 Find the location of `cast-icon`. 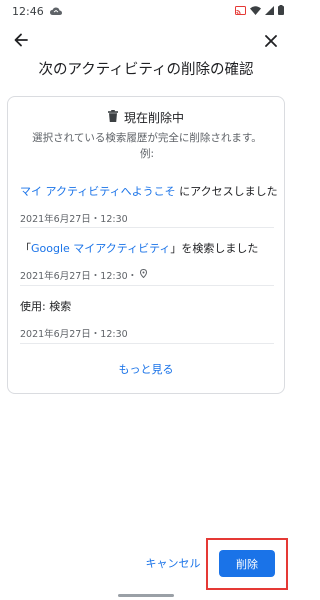

cast-icon is located at coordinates (240, 11).